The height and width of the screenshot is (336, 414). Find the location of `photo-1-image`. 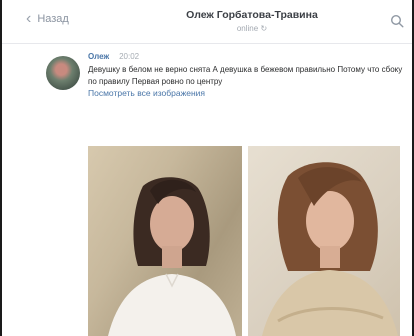

photo-1-image is located at coordinates (172, 256).